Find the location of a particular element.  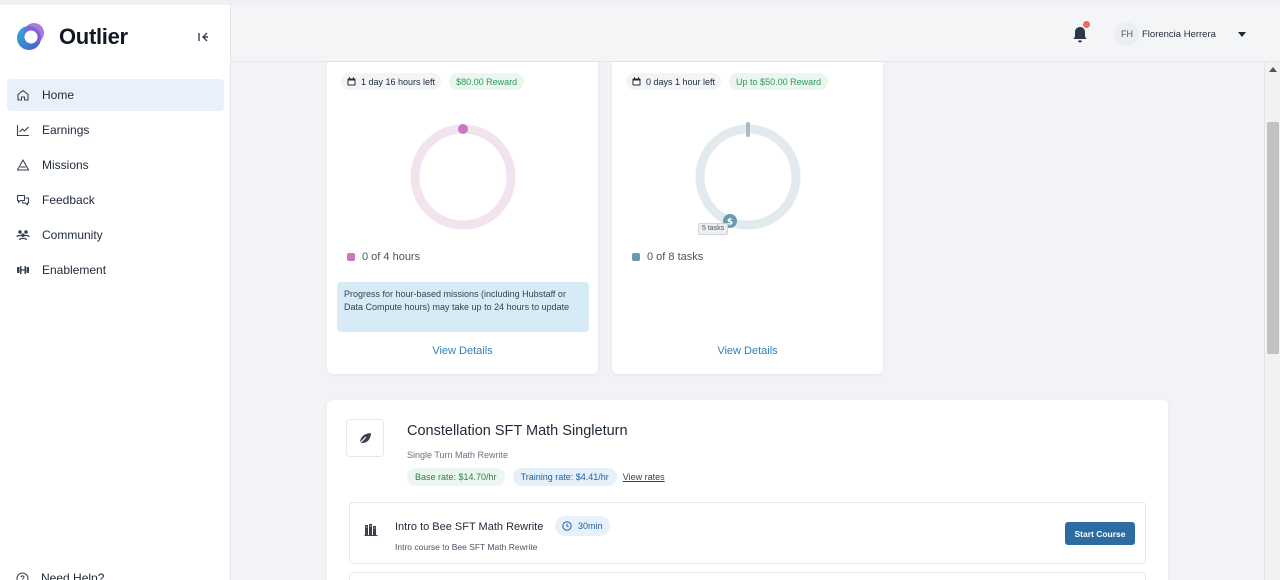

book-icon is located at coordinates (371, 530).